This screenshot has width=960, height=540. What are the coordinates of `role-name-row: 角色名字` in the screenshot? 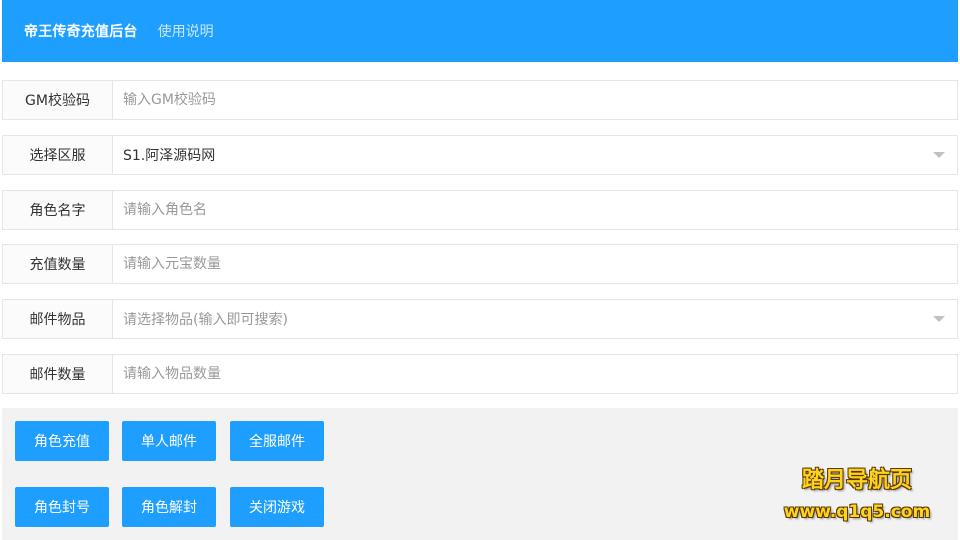 It's located at (480, 210).